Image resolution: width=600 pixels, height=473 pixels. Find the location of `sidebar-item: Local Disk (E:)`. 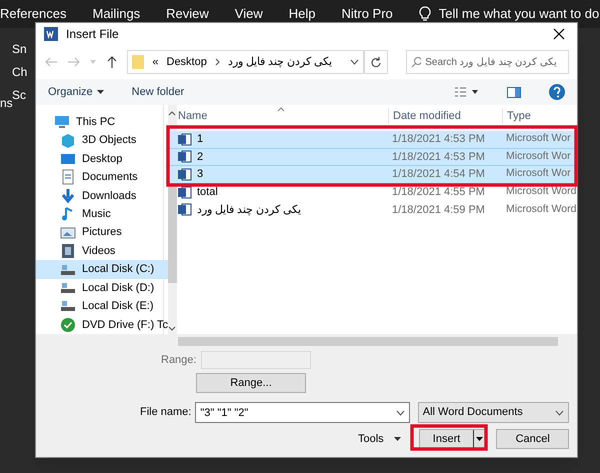

sidebar-item: Local Disk (E:) is located at coordinates (102, 306).